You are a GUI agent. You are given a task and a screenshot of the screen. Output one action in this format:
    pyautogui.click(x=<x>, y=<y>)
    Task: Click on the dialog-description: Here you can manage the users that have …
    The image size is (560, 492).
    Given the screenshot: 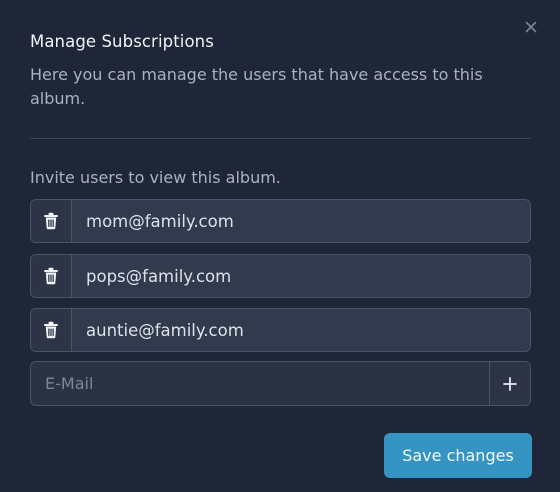 What is the action you would take?
    pyautogui.click(x=256, y=86)
    